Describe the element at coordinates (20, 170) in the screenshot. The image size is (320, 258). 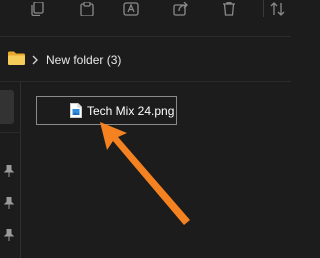
I see `nav-pane-border` at that location.